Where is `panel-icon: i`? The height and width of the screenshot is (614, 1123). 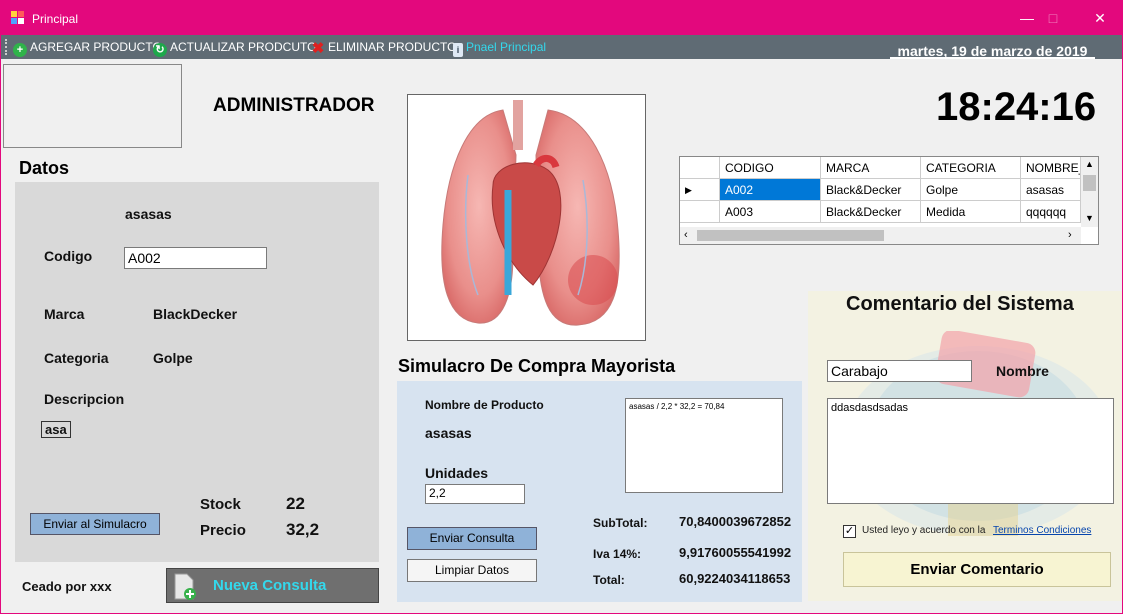 panel-icon: i is located at coordinates (458, 50).